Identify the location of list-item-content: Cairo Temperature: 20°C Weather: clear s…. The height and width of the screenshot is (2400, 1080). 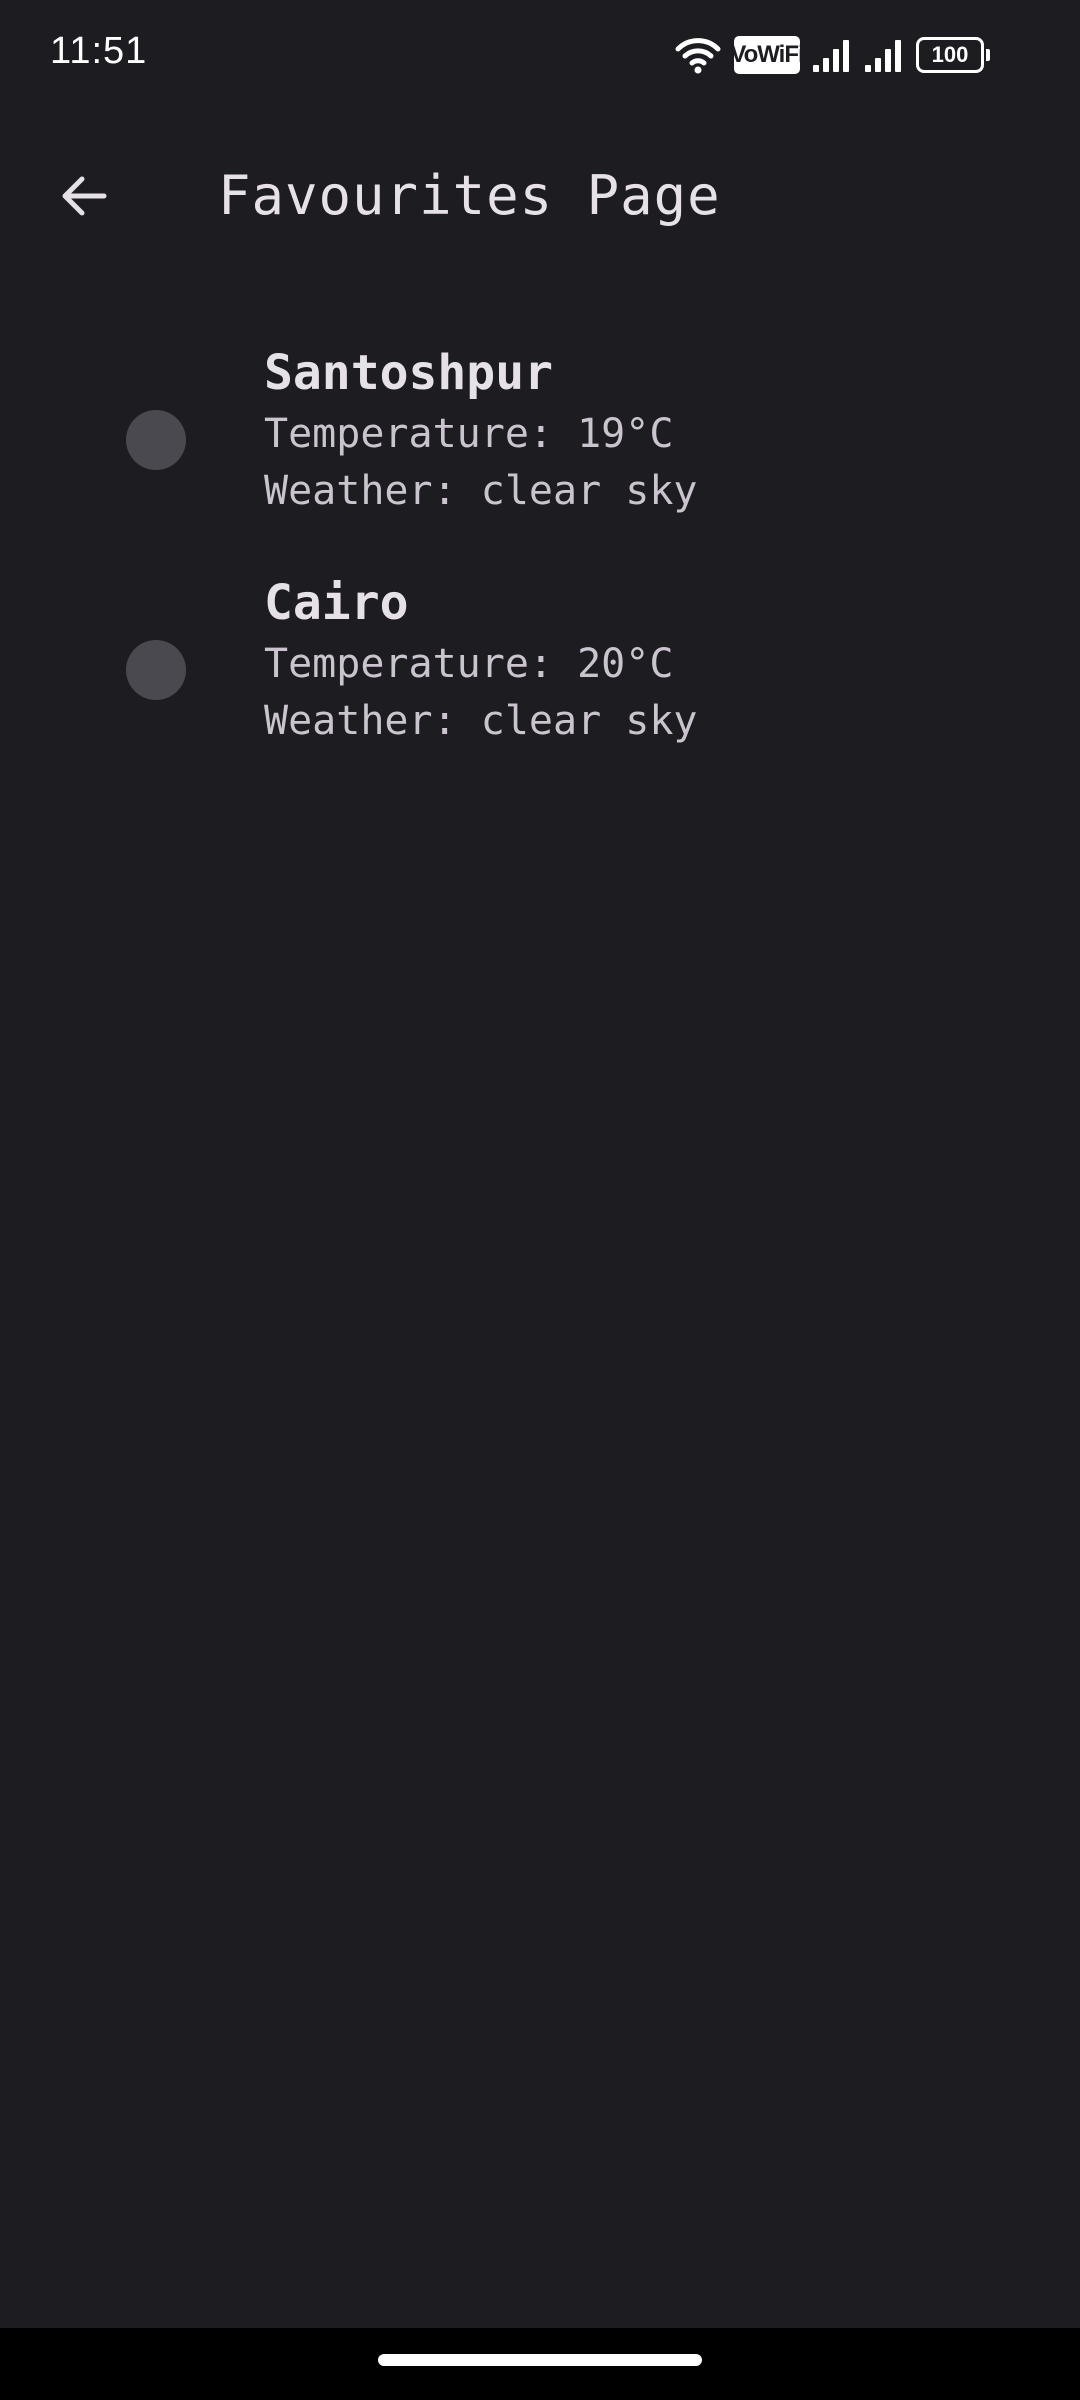
(480, 660).